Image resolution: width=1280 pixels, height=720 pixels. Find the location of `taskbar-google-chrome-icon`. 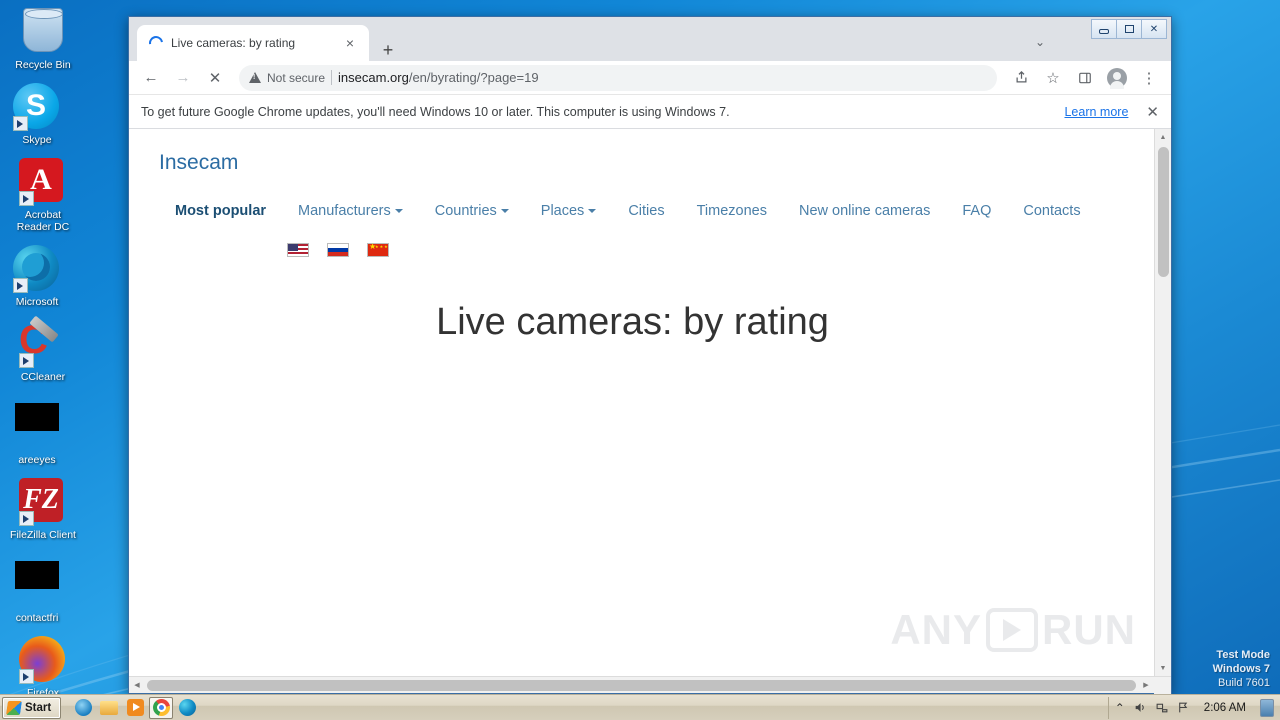

taskbar-google-chrome-icon is located at coordinates (161, 707).